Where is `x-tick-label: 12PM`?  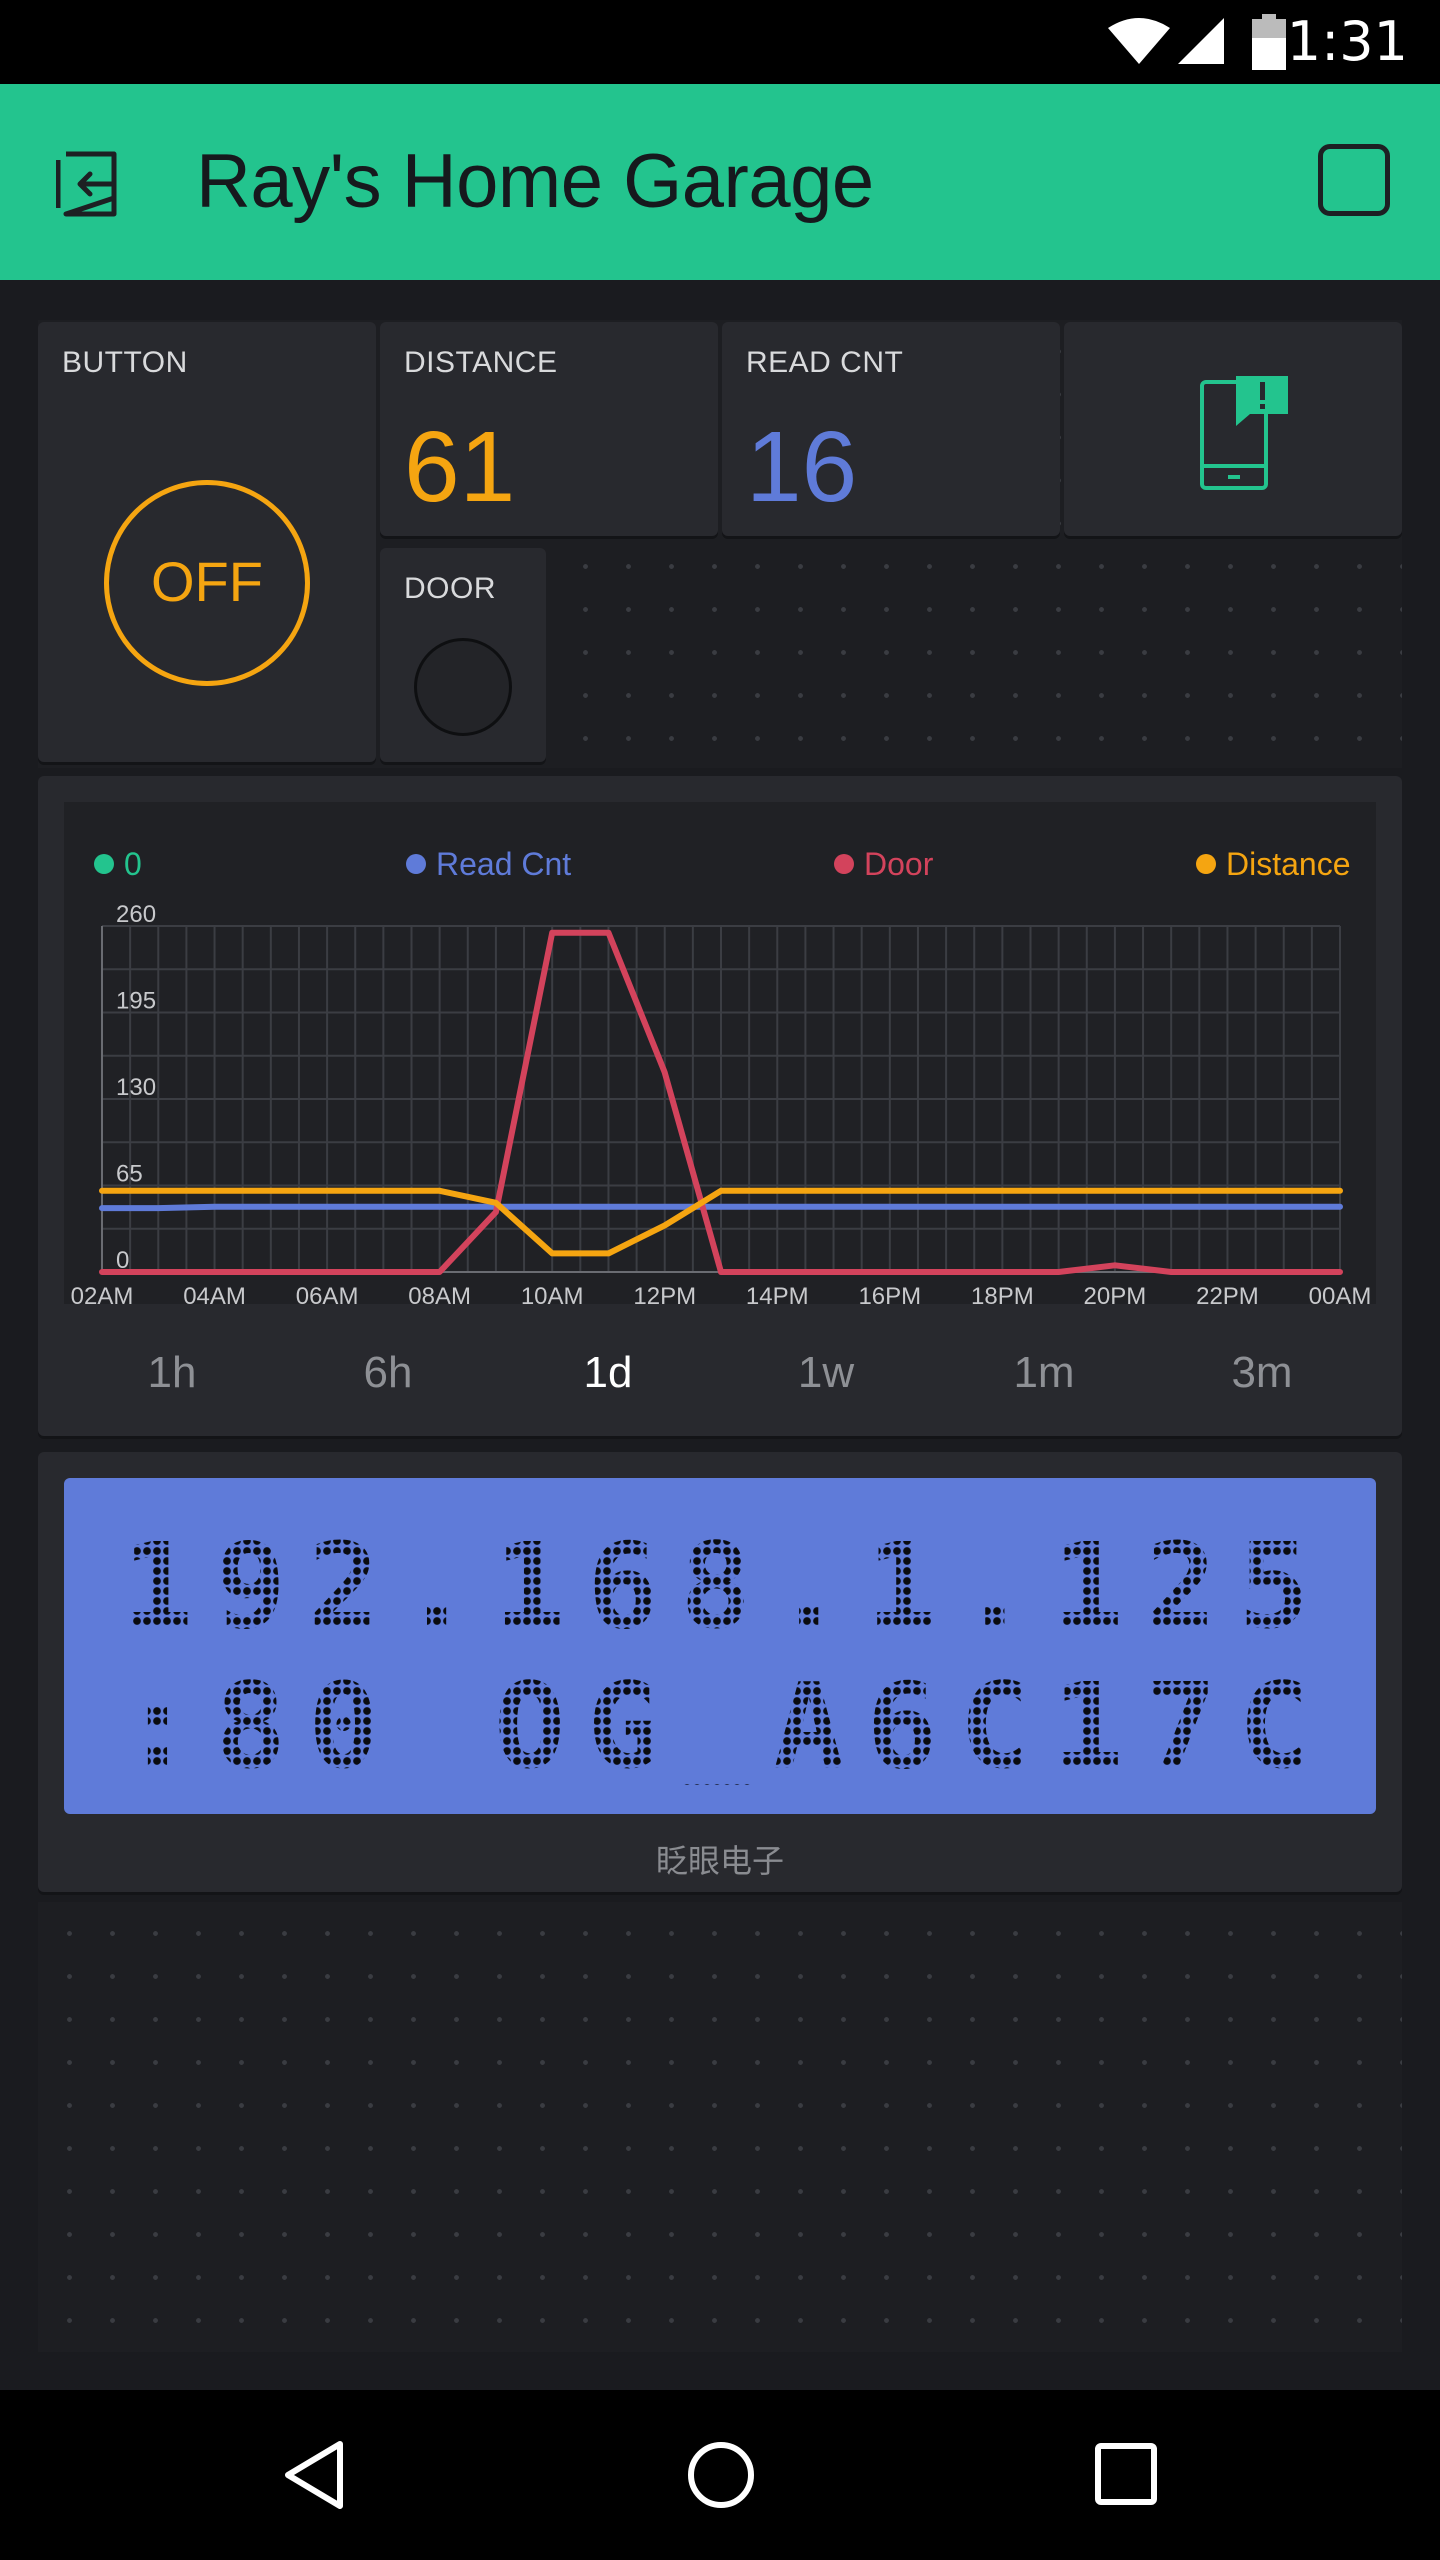
x-tick-label: 12PM is located at coordinates (664, 1293).